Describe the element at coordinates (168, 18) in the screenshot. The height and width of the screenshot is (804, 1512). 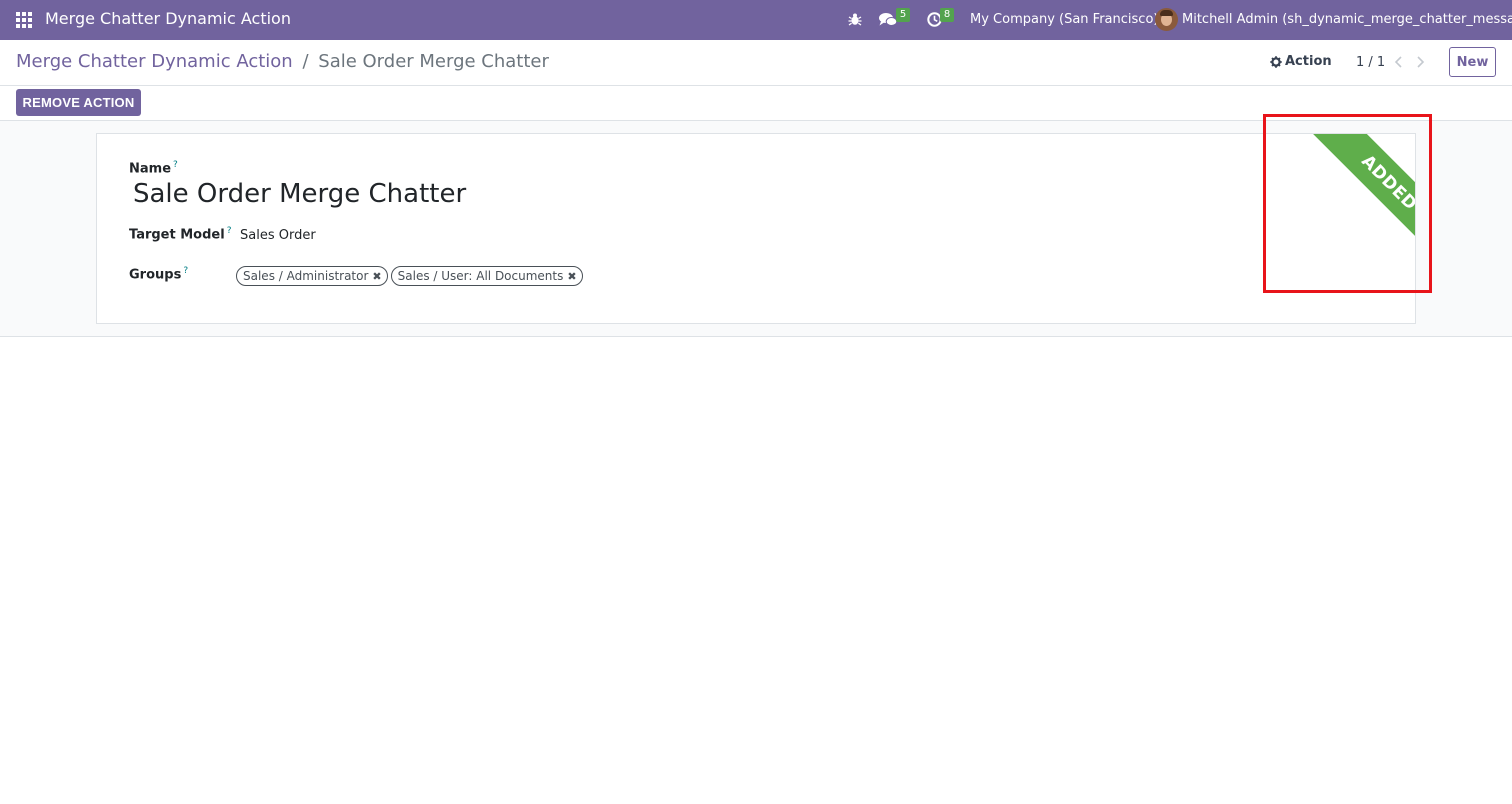
I see `app-title: Merge Chatter Dynamic Action` at that location.